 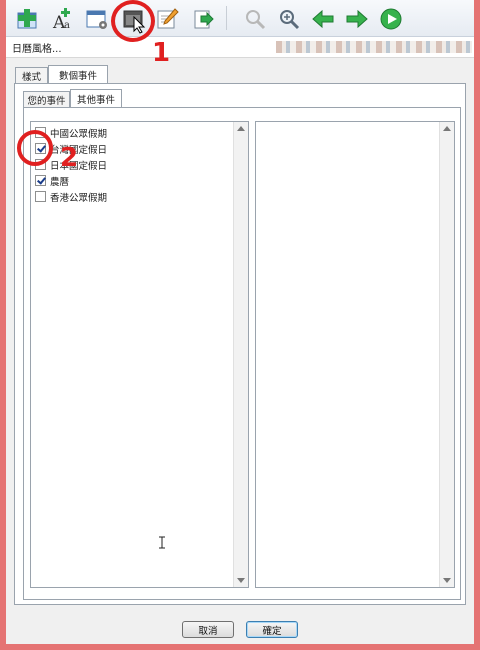 I want to click on tab-multiple-events: 數個事件, so click(x=78, y=74).